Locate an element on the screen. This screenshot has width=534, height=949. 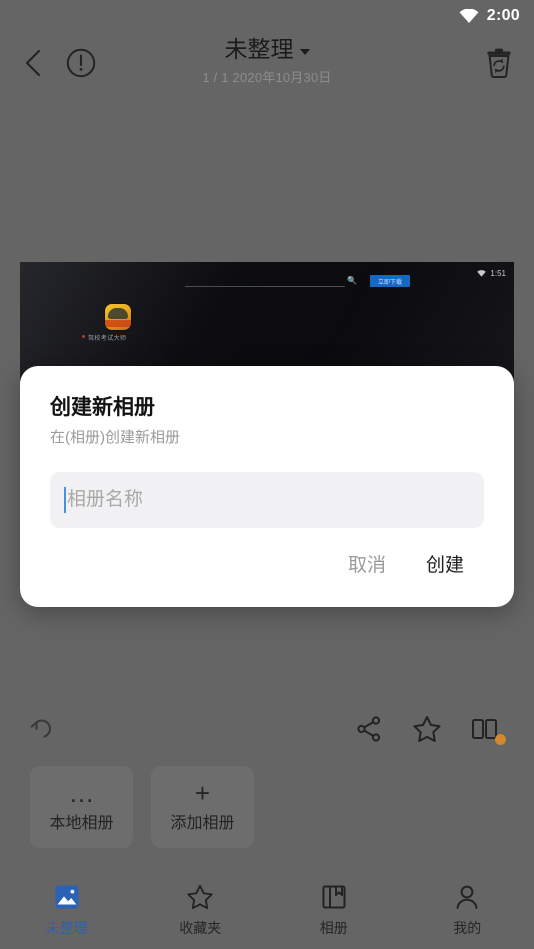
album-name-placeholder: 相册名称 is located at coordinates (105, 499).